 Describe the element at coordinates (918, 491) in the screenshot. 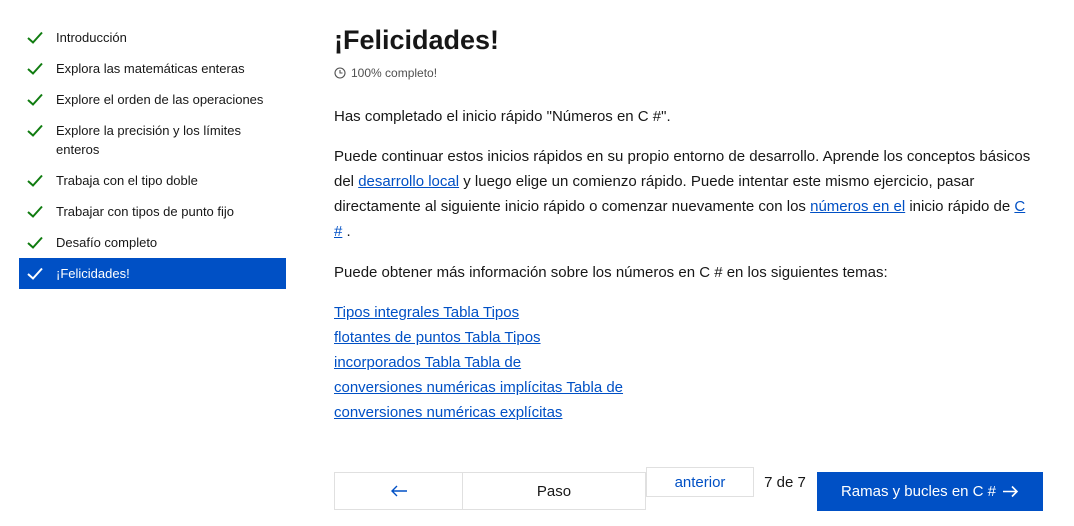

I see `next-step-label: Ramas y bucles en C #` at that location.